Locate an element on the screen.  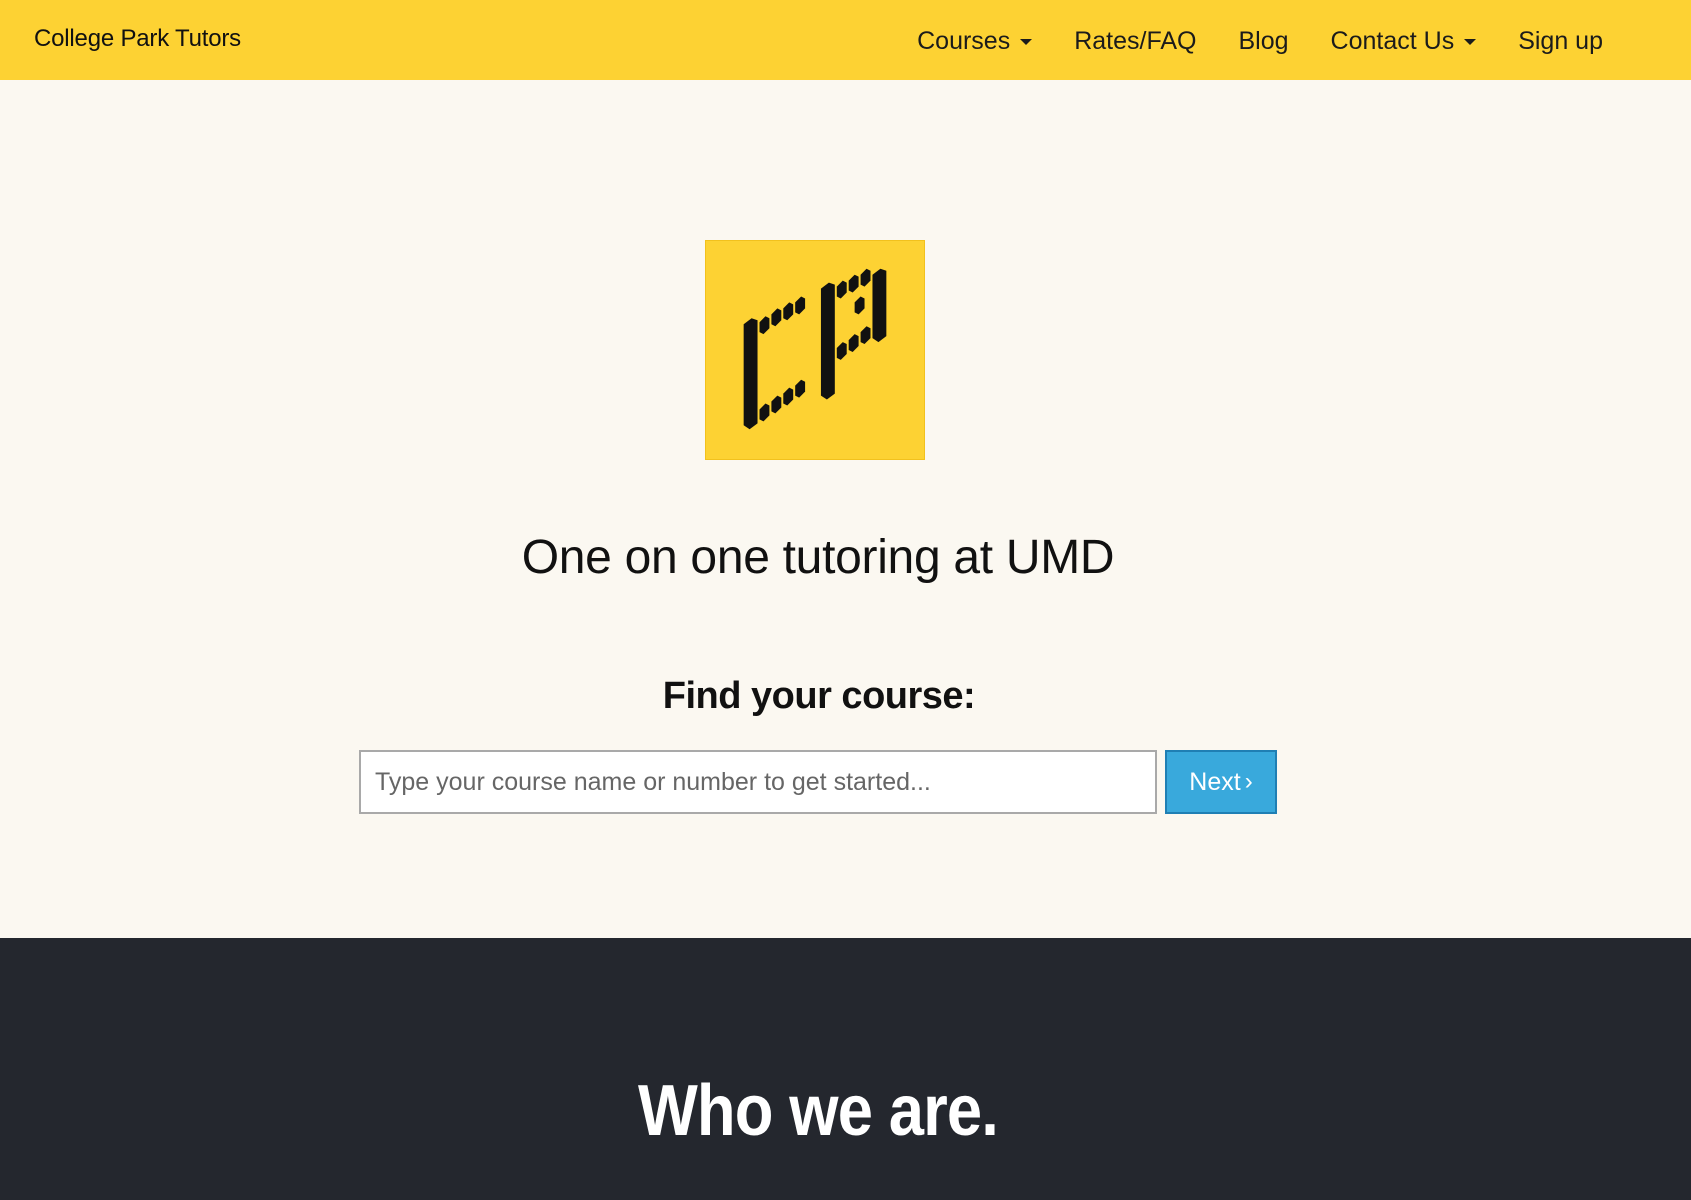
next-button: Next › is located at coordinates (1221, 782).